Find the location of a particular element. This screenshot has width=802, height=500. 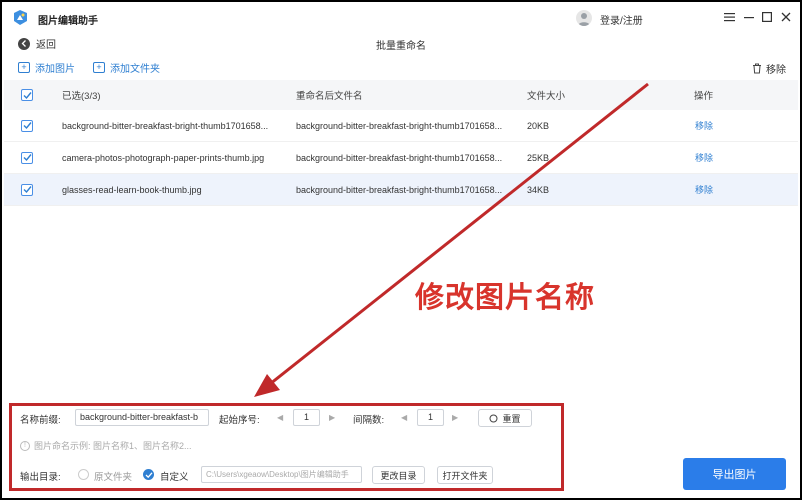

prefix-label: 名称前缀: is located at coordinates (40, 420).